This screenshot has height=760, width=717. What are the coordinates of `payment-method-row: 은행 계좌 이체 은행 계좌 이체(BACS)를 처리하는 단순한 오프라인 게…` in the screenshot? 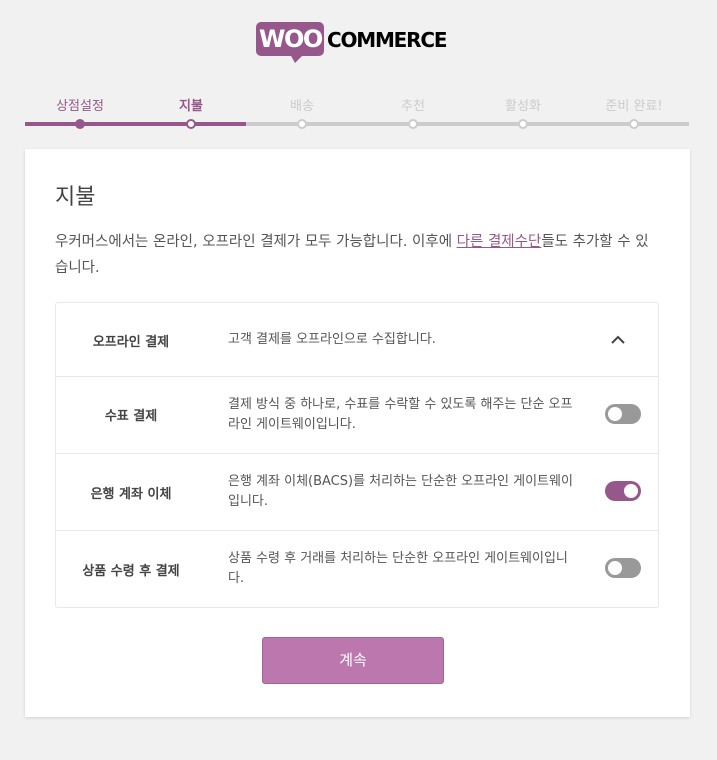 It's located at (357, 492).